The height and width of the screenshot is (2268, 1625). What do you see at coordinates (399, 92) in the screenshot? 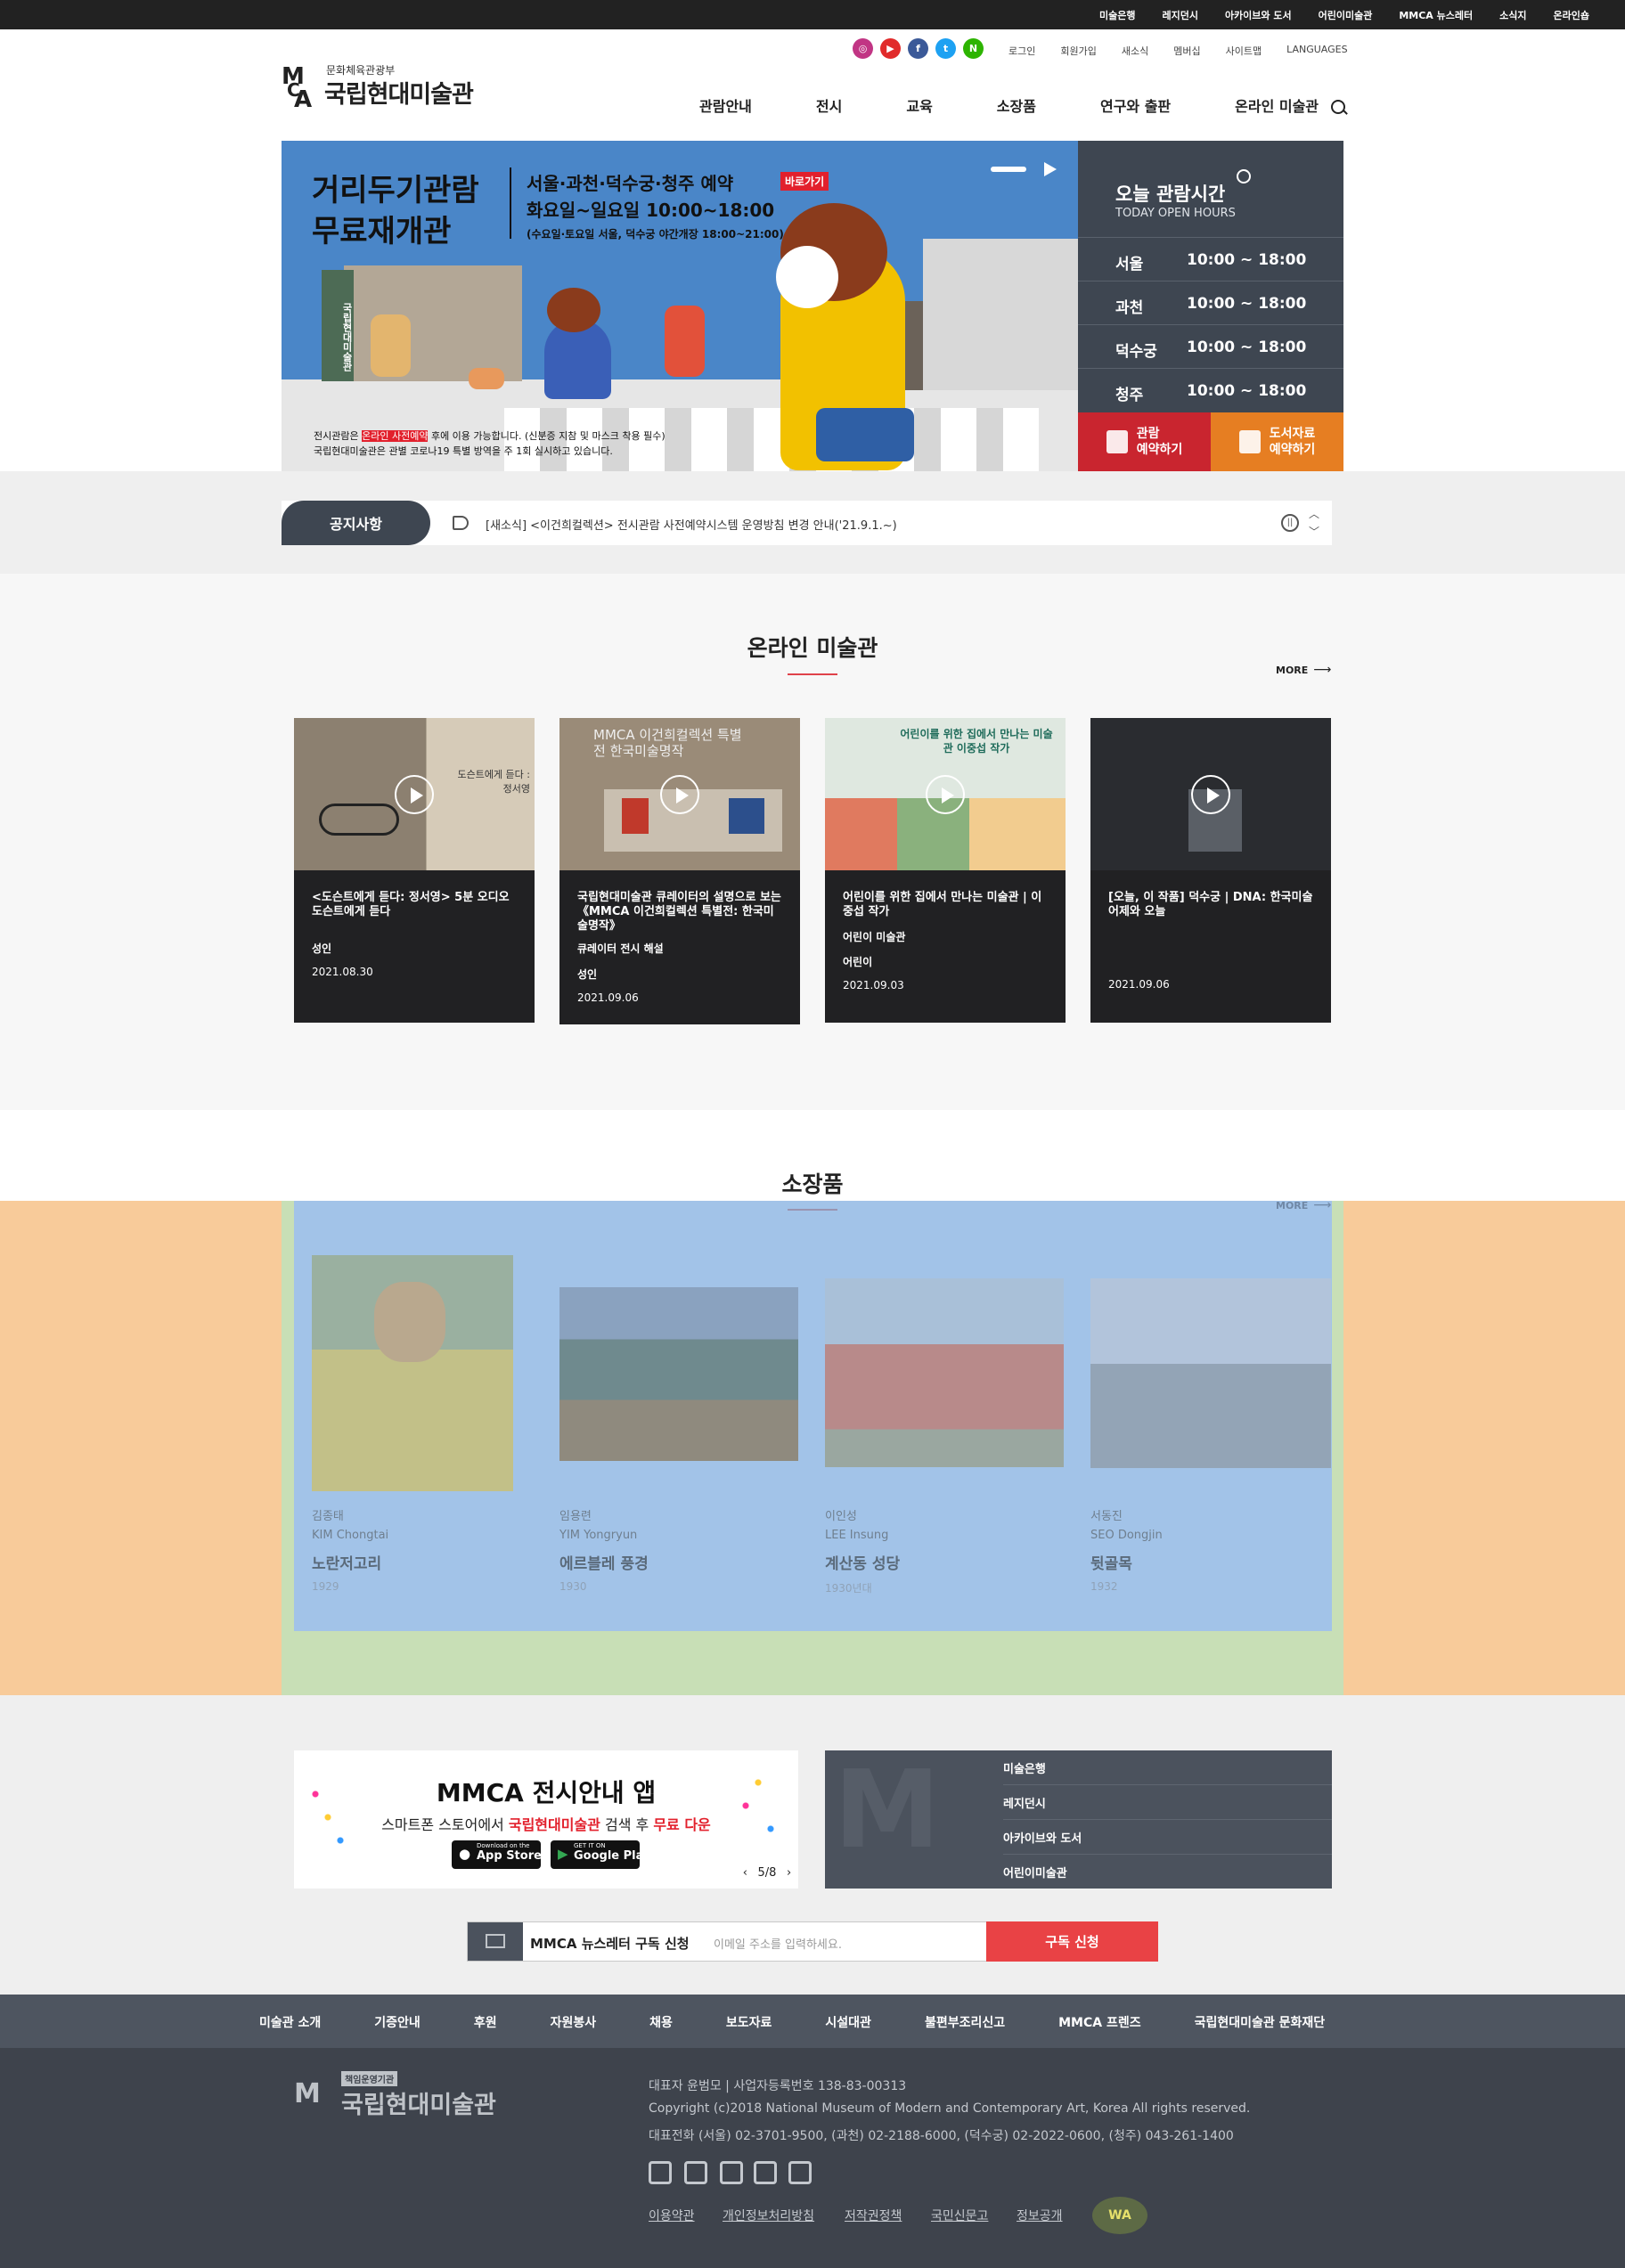
I see `site-logo-text: 국립현대미술관` at bounding box center [399, 92].